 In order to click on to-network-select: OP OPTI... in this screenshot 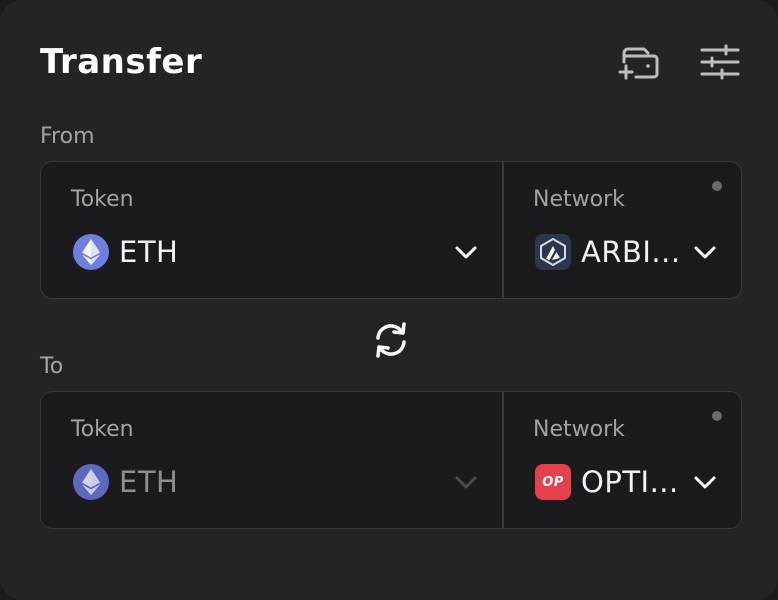, I will do `click(626, 482)`.